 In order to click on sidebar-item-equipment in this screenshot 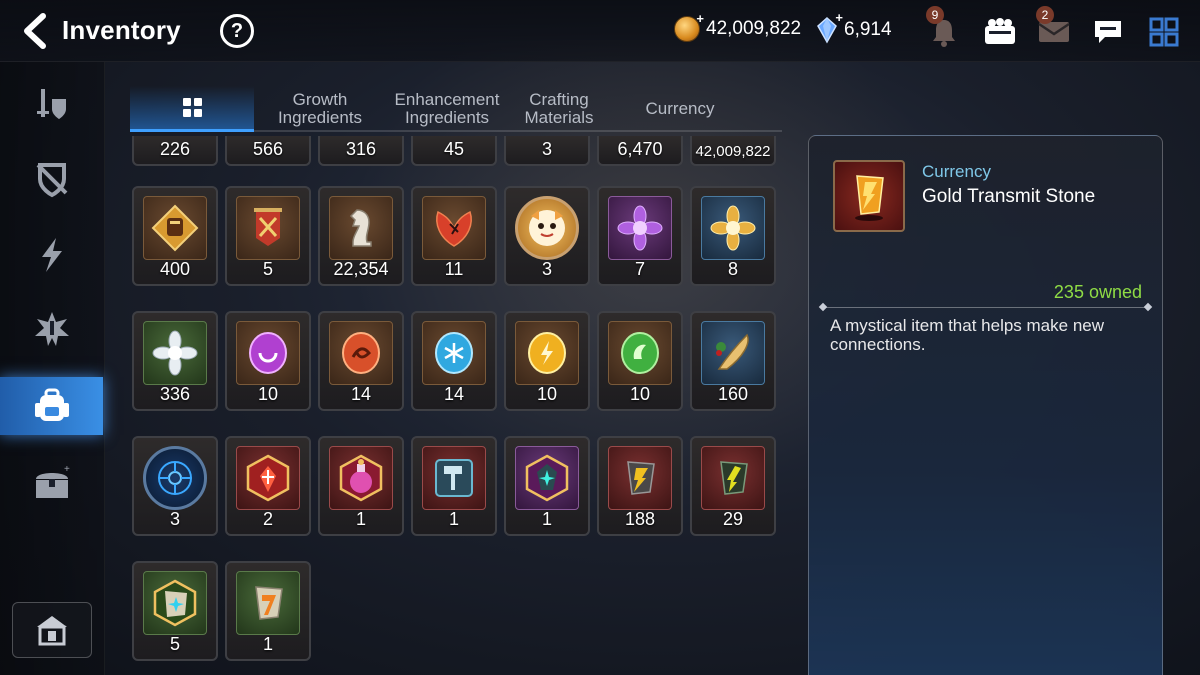, I will do `click(51, 105)`.